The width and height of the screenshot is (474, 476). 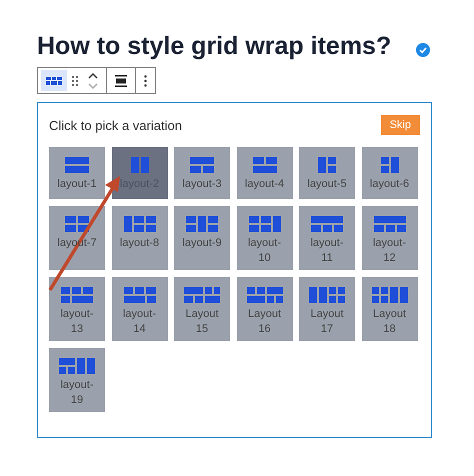 I want to click on drag-handle-icon, so click(x=75, y=81).